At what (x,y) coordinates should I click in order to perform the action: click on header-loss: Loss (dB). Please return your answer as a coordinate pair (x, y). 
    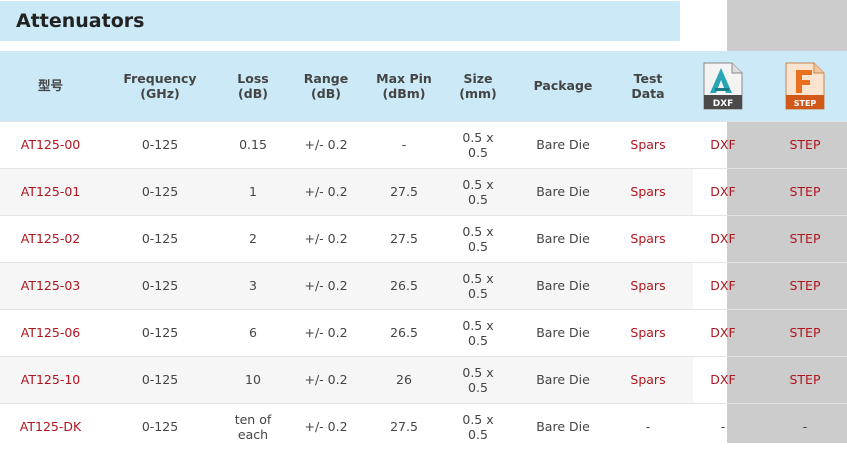
    Looking at the image, I should click on (253, 86).